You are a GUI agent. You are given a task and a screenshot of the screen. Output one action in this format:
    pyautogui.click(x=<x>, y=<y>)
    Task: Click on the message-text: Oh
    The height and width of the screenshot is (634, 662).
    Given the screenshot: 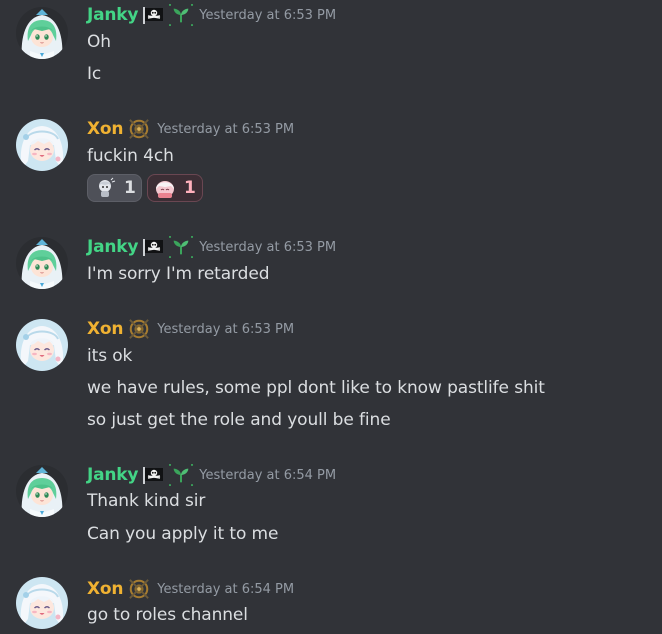 What is the action you would take?
    pyautogui.click(x=99, y=42)
    